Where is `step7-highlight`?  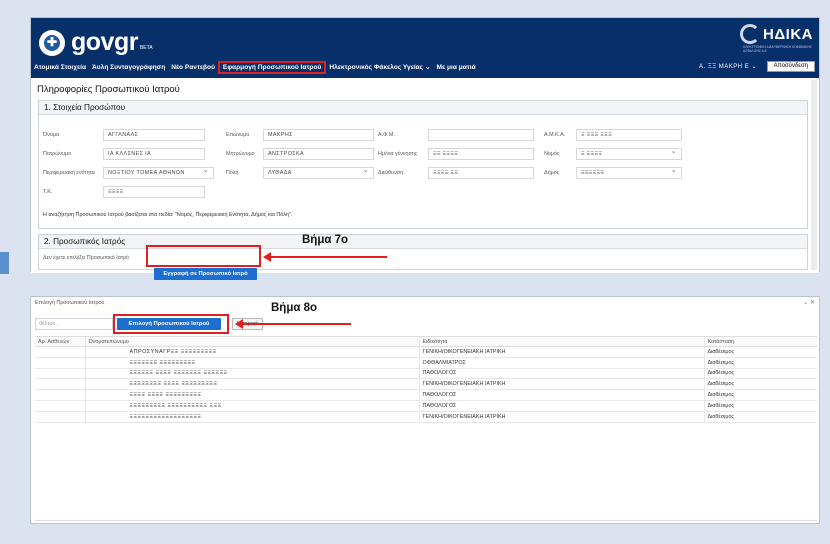 step7-highlight is located at coordinates (203, 256).